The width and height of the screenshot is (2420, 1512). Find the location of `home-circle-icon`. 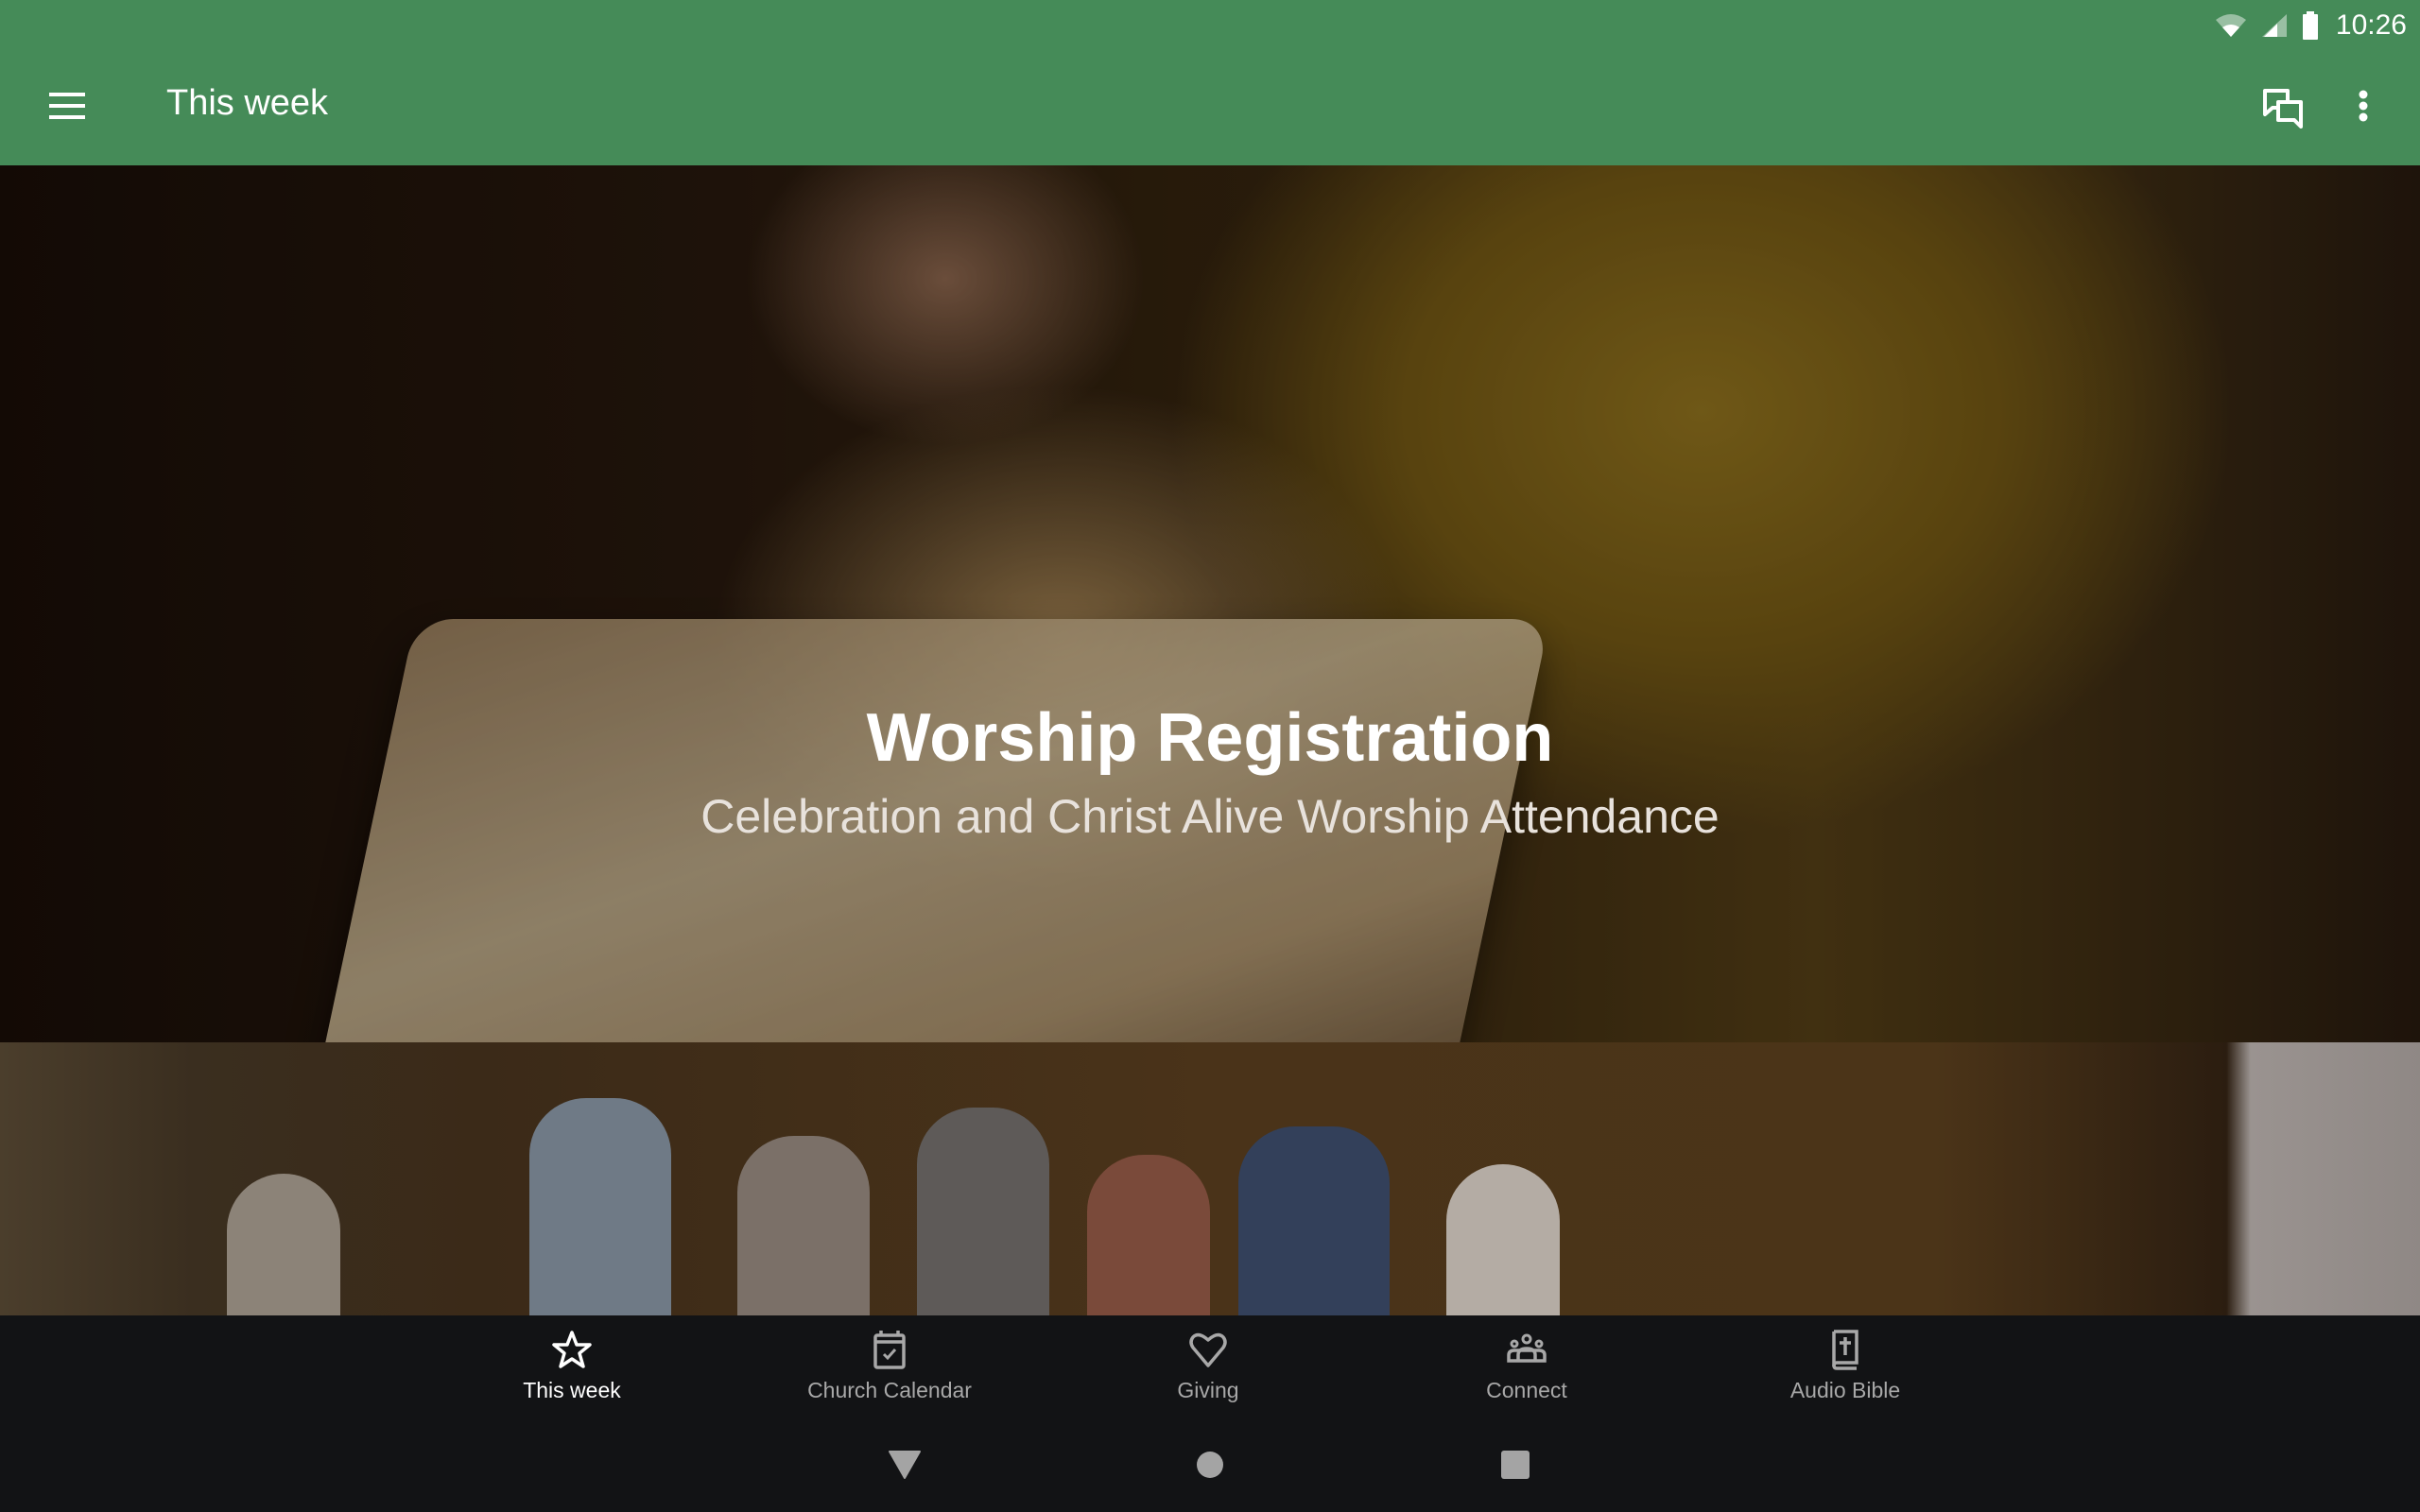

home-circle-icon is located at coordinates (1210, 1465).